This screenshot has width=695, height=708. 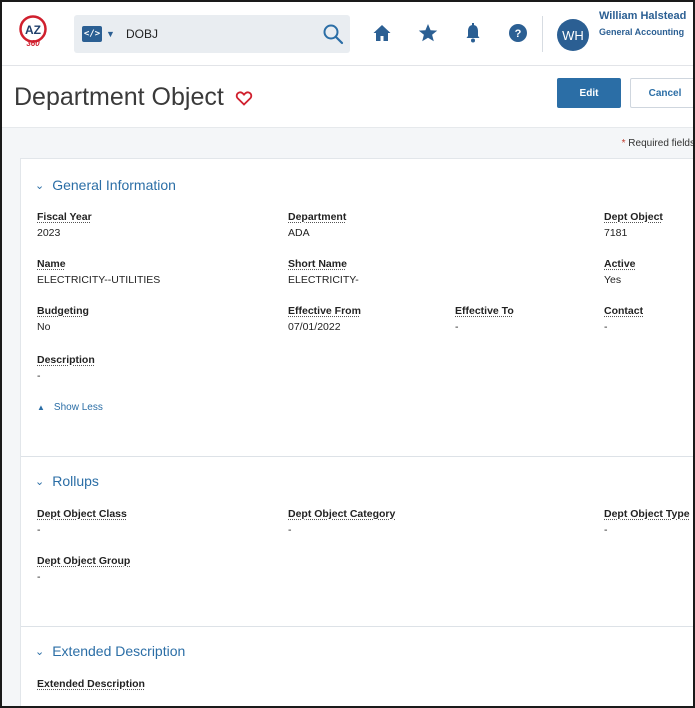 What do you see at coordinates (39, 577) in the screenshot?
I see `dept-object-group-value: -` at bounding box center [39, 577].